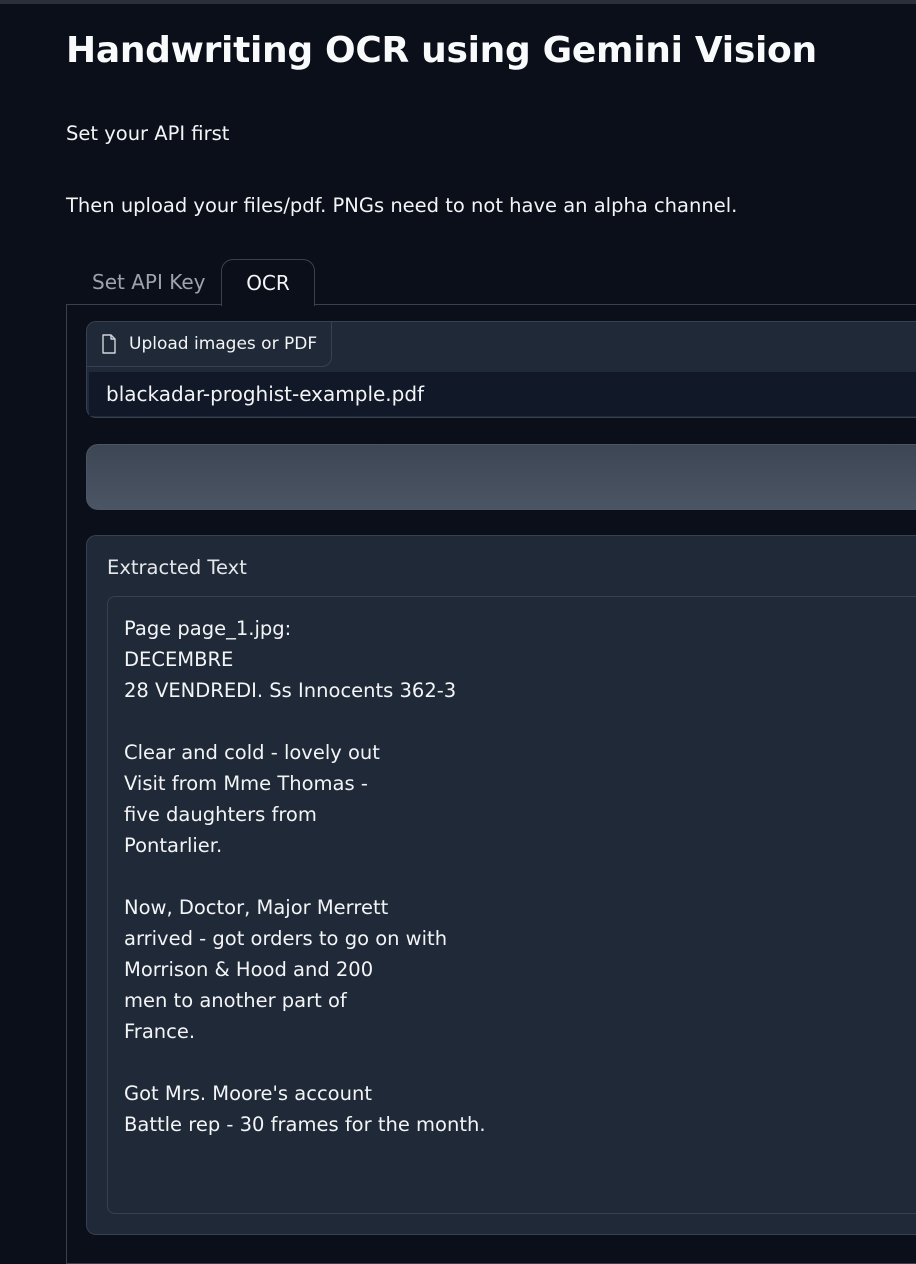 The height and width of the screenshot is (1264, 916). Describe the element at coordinates (177, 567) in the screenshot. I see `extracted-text-label: Extracted Text` at that location.